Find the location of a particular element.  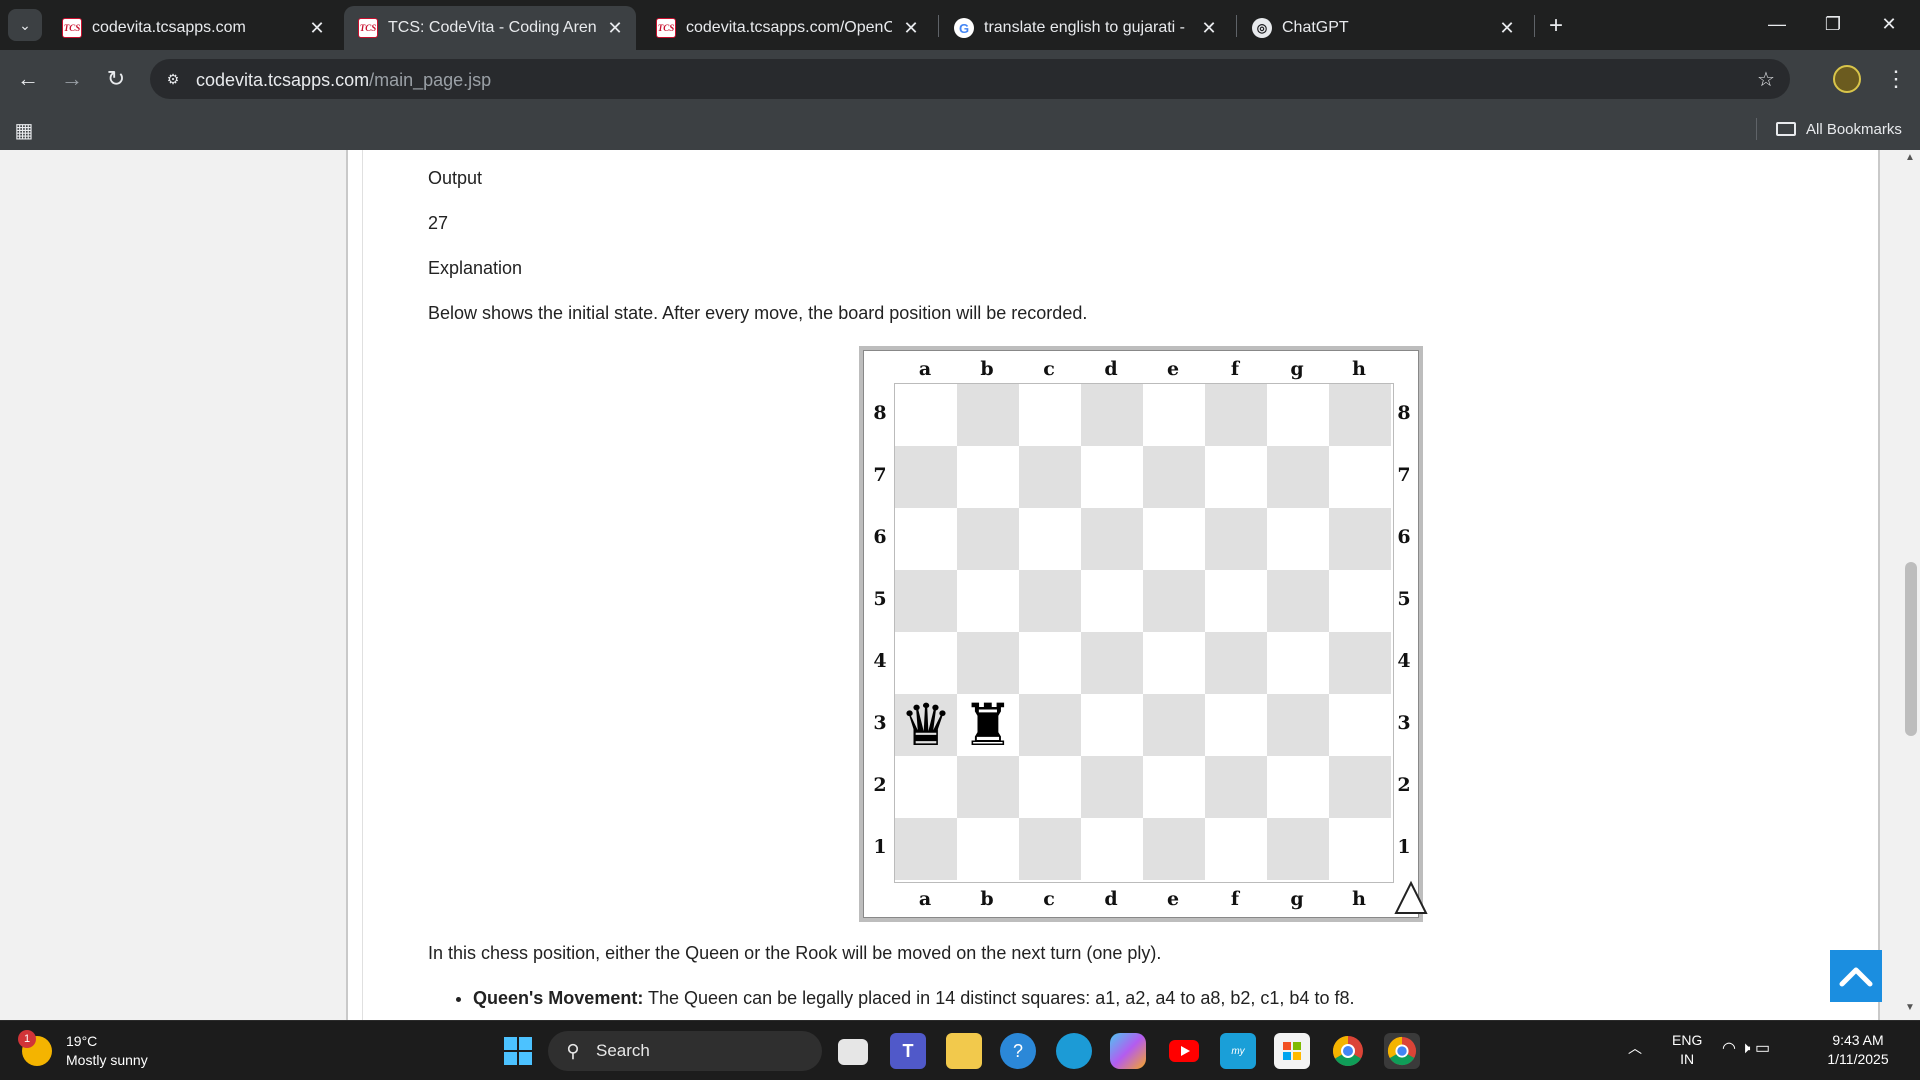

square-e4 is located at coordinates (1174, 663).